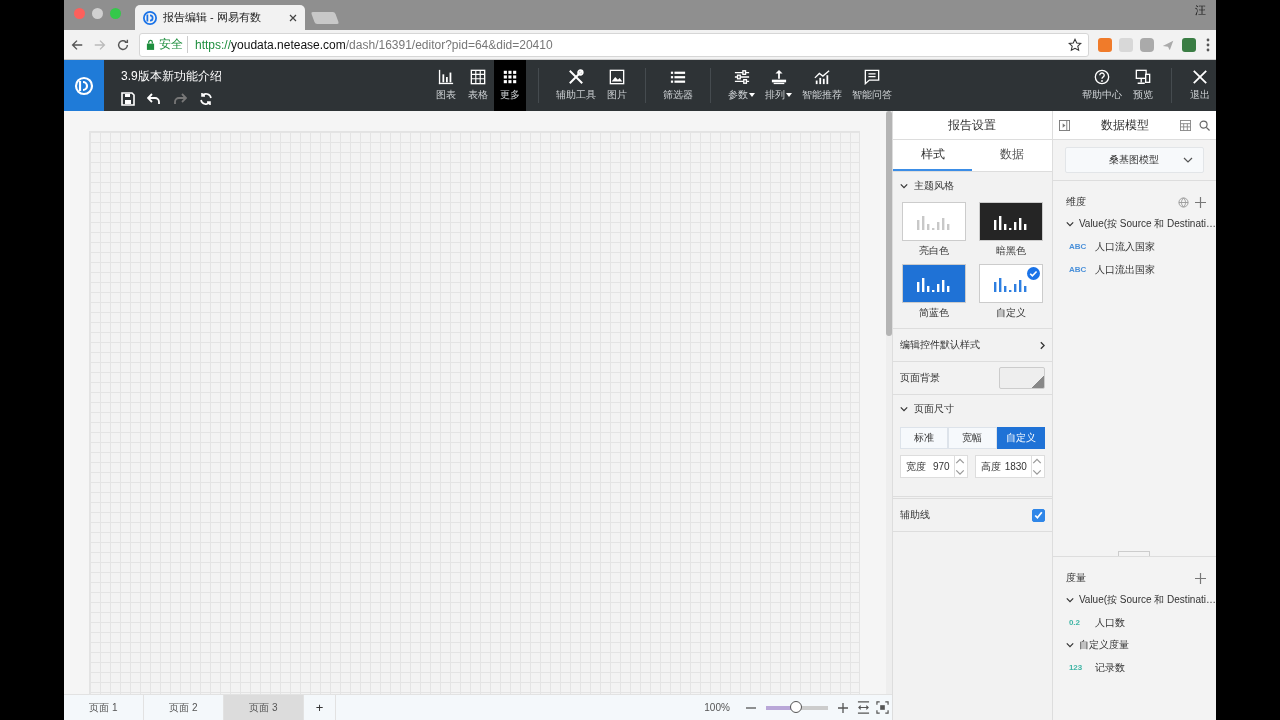 The width and height of the screenshot is (1280, 720). Describe the element at coordinates (1075, 202) in the screenshot. I see `section-title: 维度` at that location.